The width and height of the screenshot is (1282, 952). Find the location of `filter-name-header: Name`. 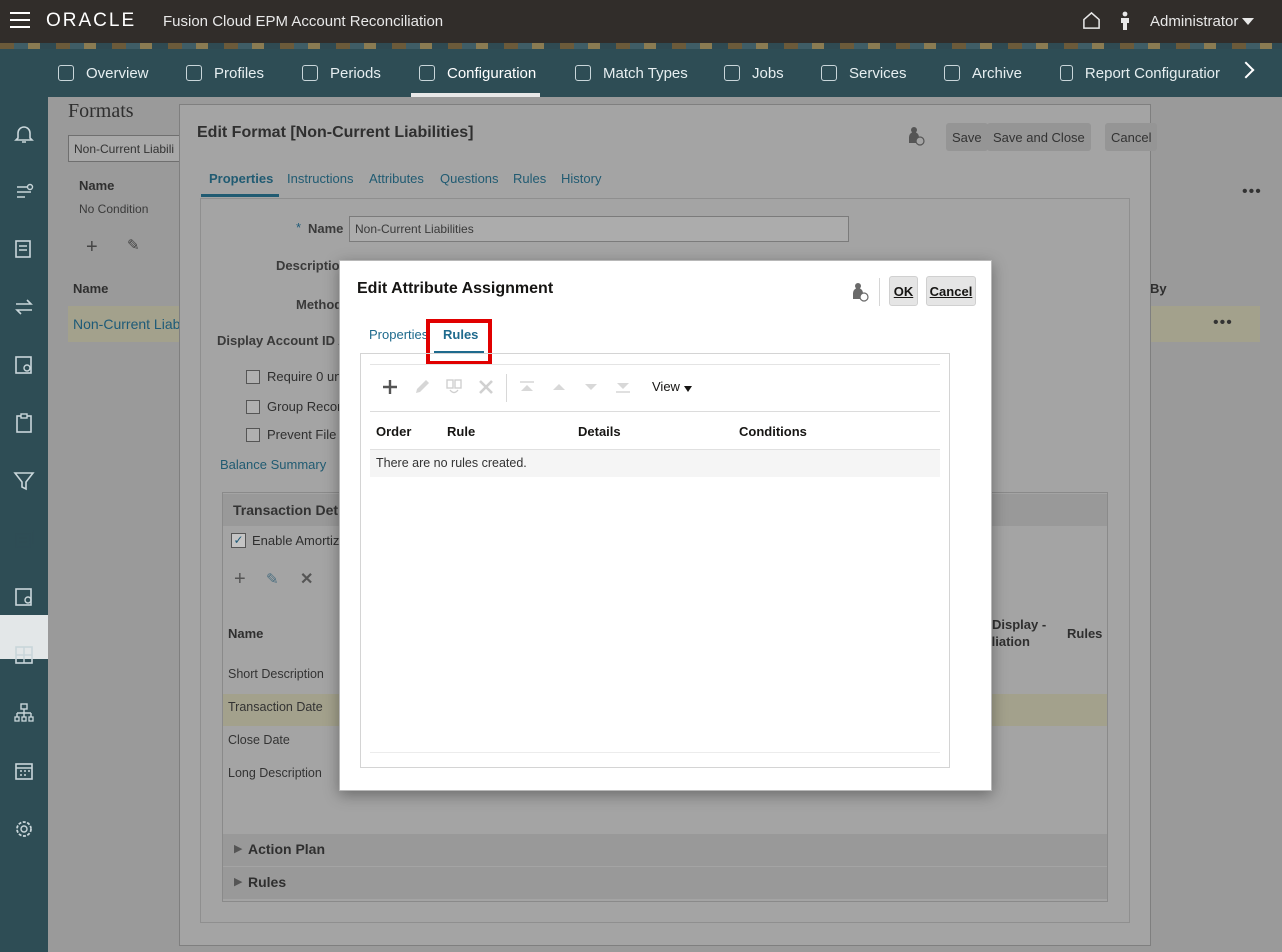

filter-name-header: Name is located at coordinates (97, 185).